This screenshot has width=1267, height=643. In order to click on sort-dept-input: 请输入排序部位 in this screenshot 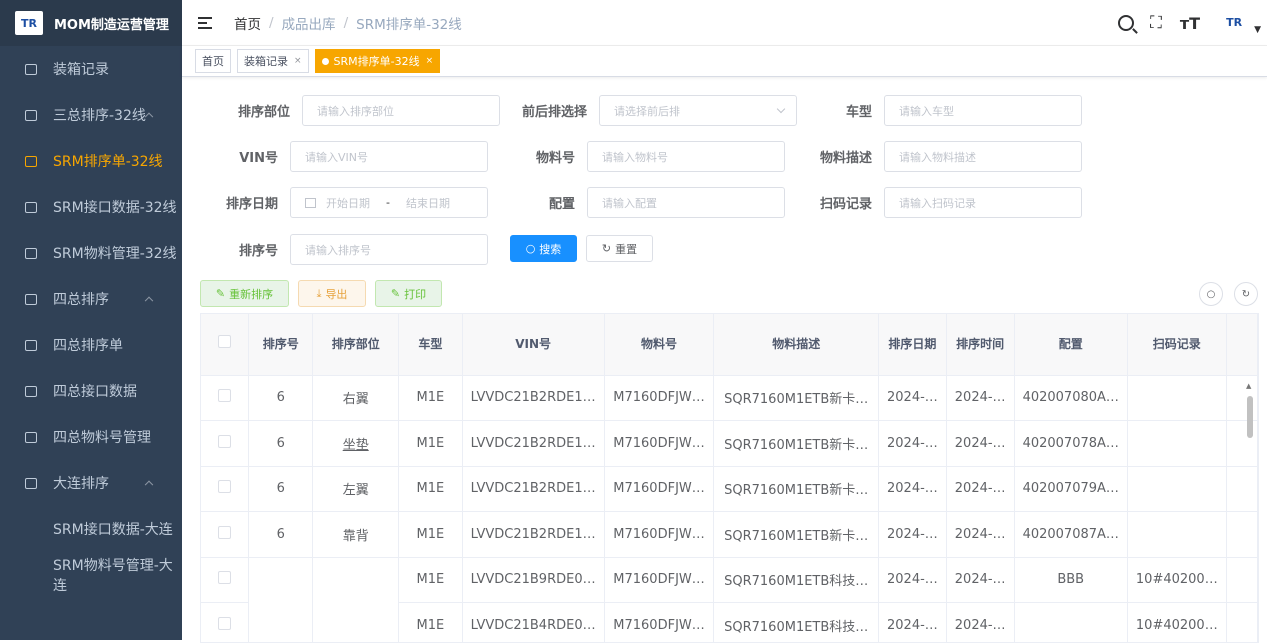, I will do `click(401, 110)`.